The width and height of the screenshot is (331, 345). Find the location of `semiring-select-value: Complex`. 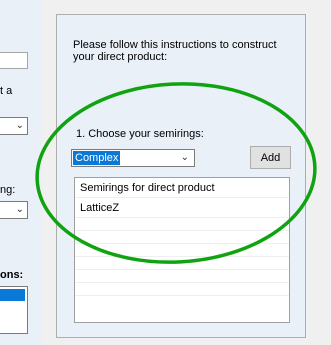

semiring-select-value: Complex is located at coordinates (97, 158).